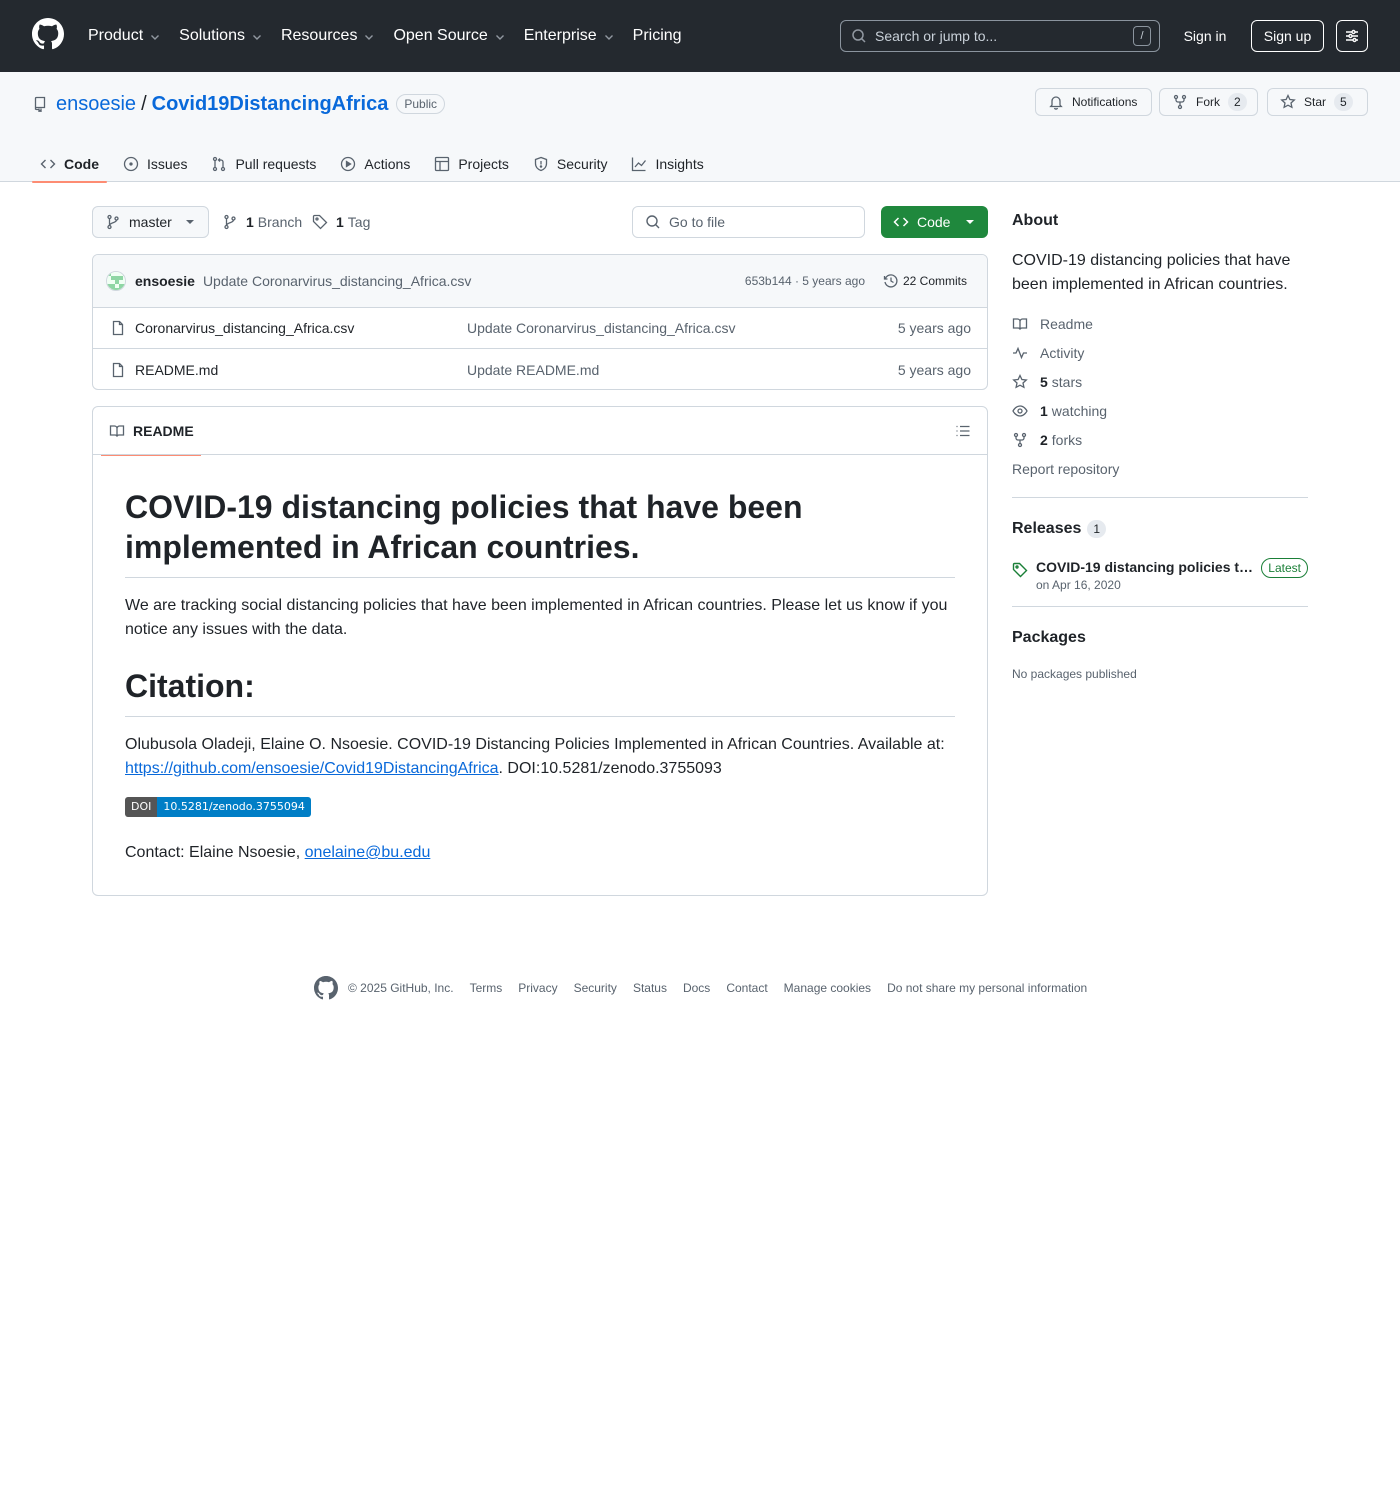 The height and width of the screenshot is (1500, 1400). Describe the element at coordinates (442, 164) in the screenshot. I see `table-icon` at that location.